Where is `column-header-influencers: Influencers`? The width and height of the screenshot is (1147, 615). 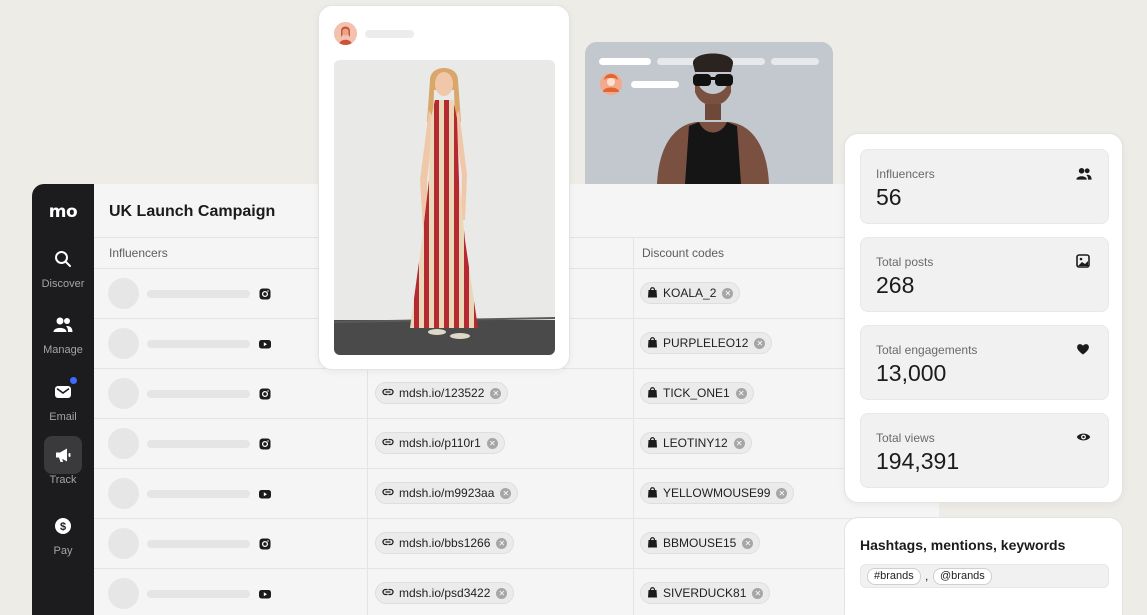 column-header-influencers: Influencers is located at coordinates (138, 253).